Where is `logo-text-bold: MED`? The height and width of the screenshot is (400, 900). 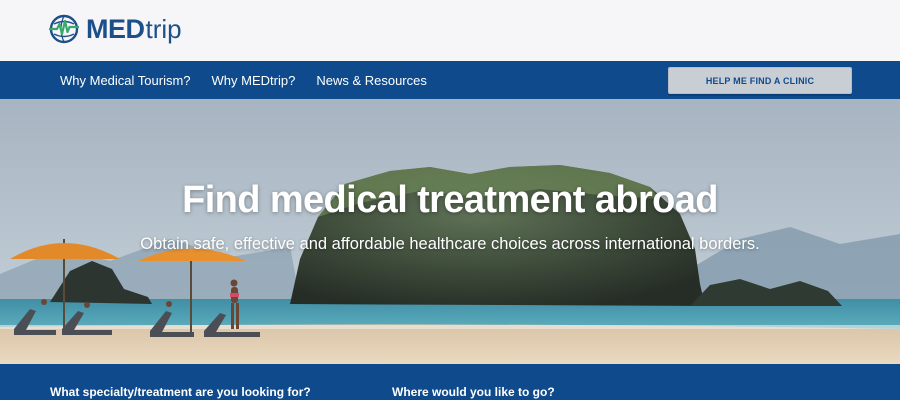 logo-text-bold: MED is located at coordinates (115, 28).